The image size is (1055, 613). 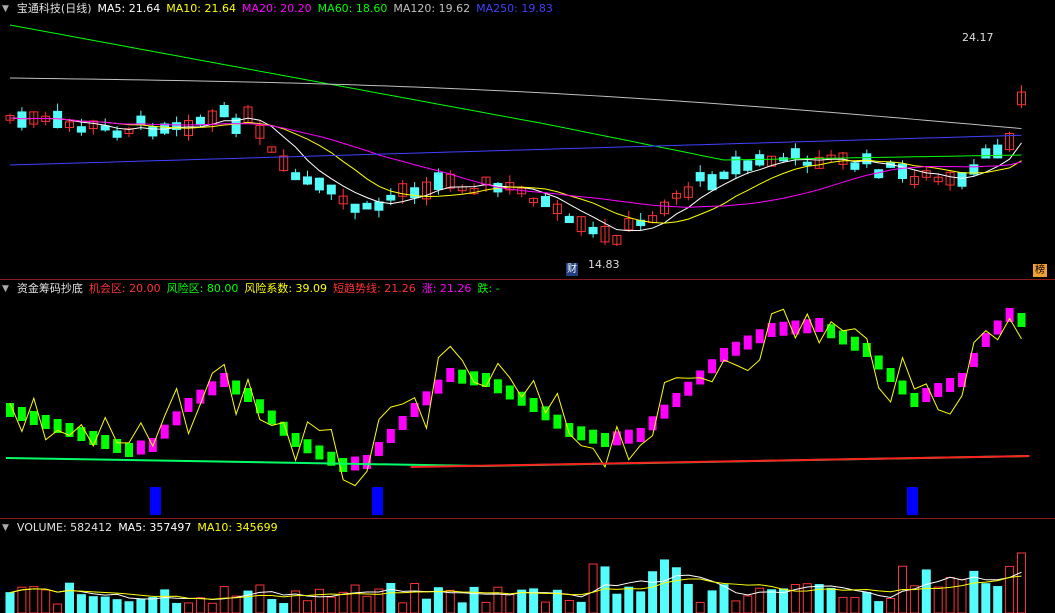 What do you see at coordinates (514, 8) in the screenshot?
I see `ma250-value: MA250: 19.83` at bounding box center [514, 8].